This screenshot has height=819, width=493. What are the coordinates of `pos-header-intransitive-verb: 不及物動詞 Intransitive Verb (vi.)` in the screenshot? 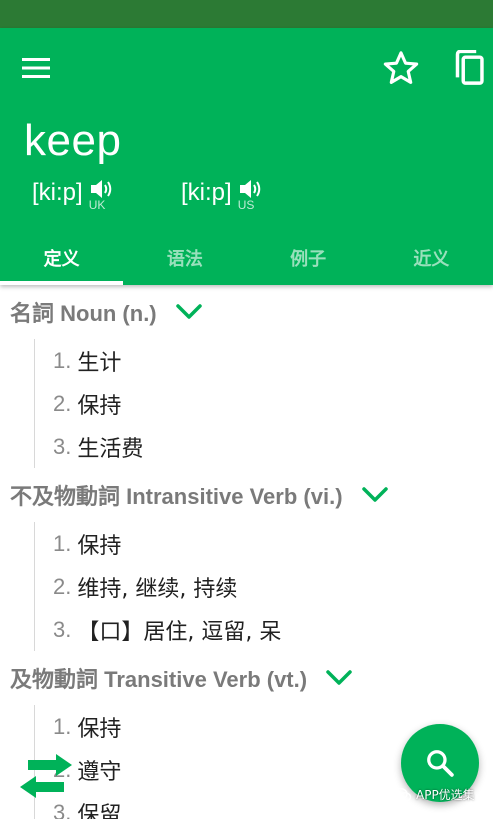 It's located at (246, 495).